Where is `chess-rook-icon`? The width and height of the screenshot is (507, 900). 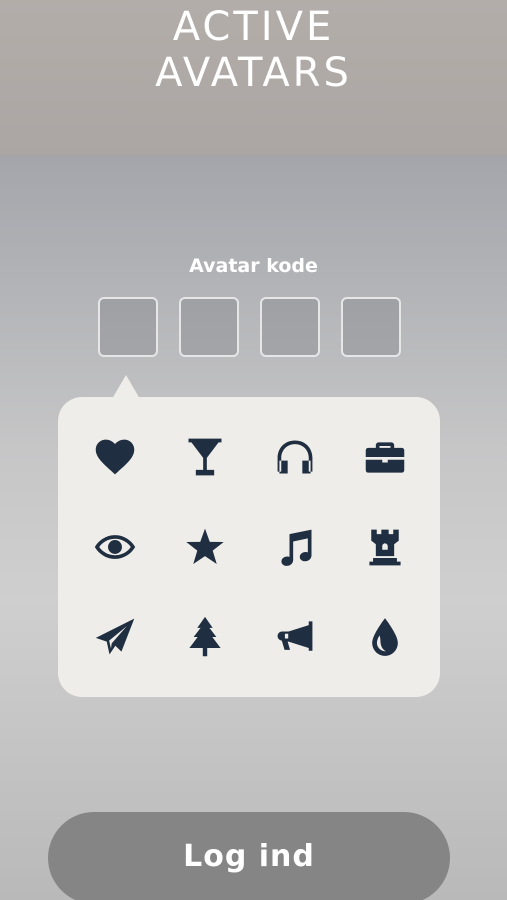 chess-rook-icon is located at coordinates (385, 547).